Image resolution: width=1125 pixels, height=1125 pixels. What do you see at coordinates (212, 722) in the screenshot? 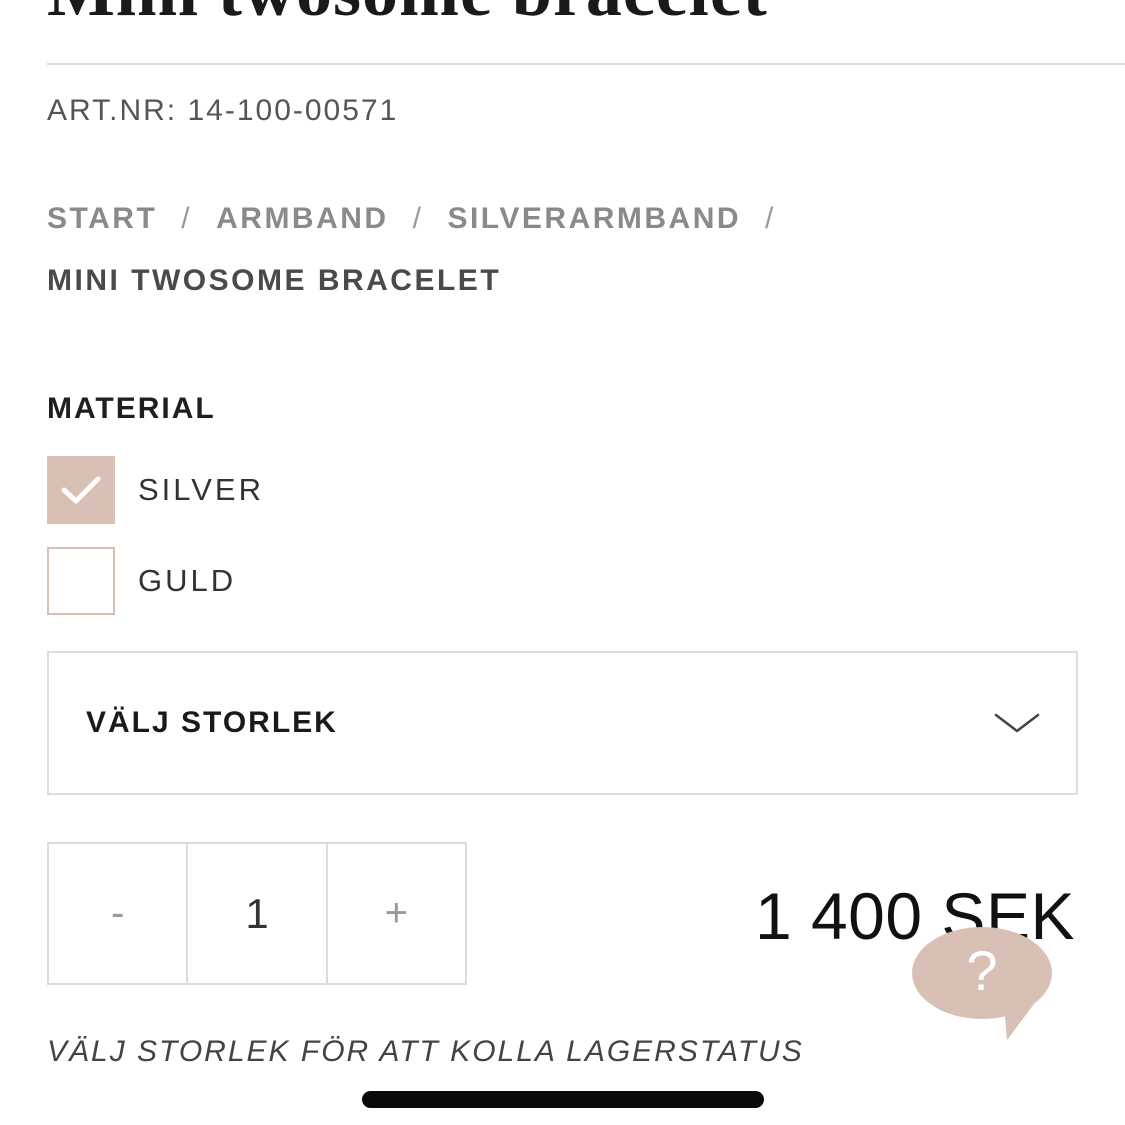
I see `size-select-value: VÄLJ STORLEK` at bounding box center [212, 722].